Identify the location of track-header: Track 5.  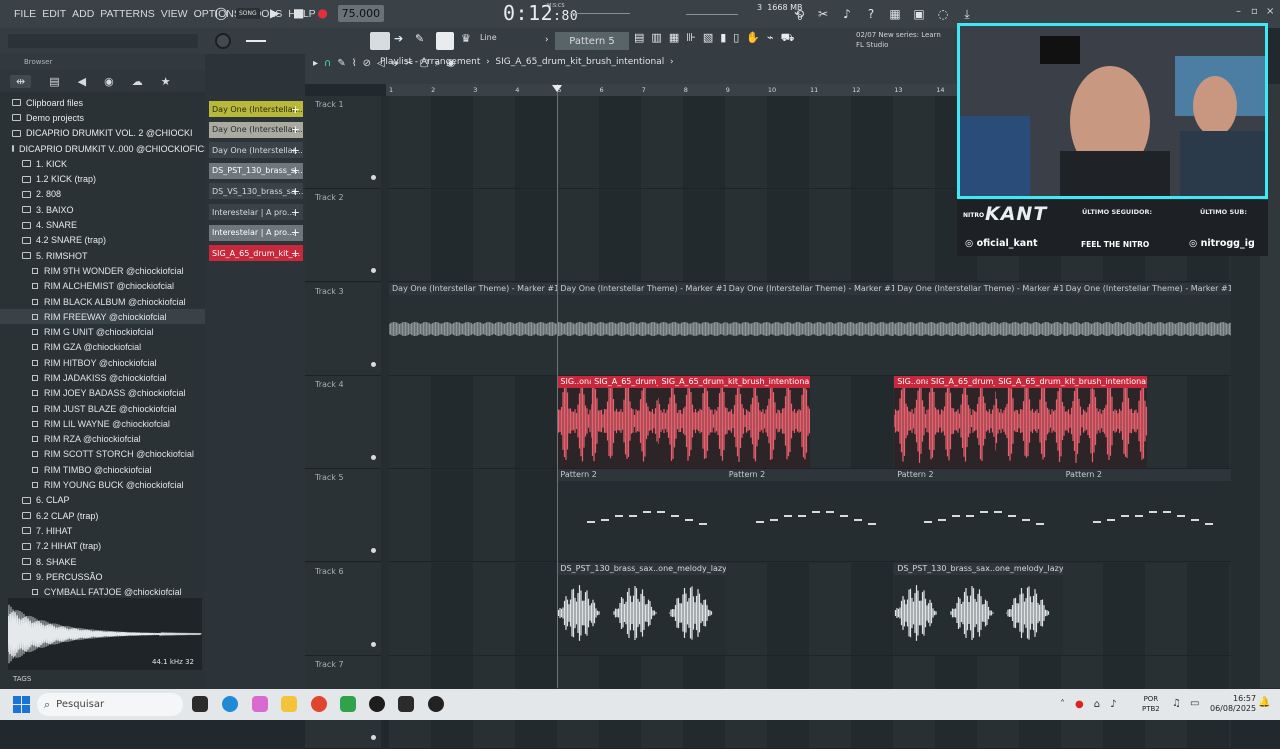
(343, 516).